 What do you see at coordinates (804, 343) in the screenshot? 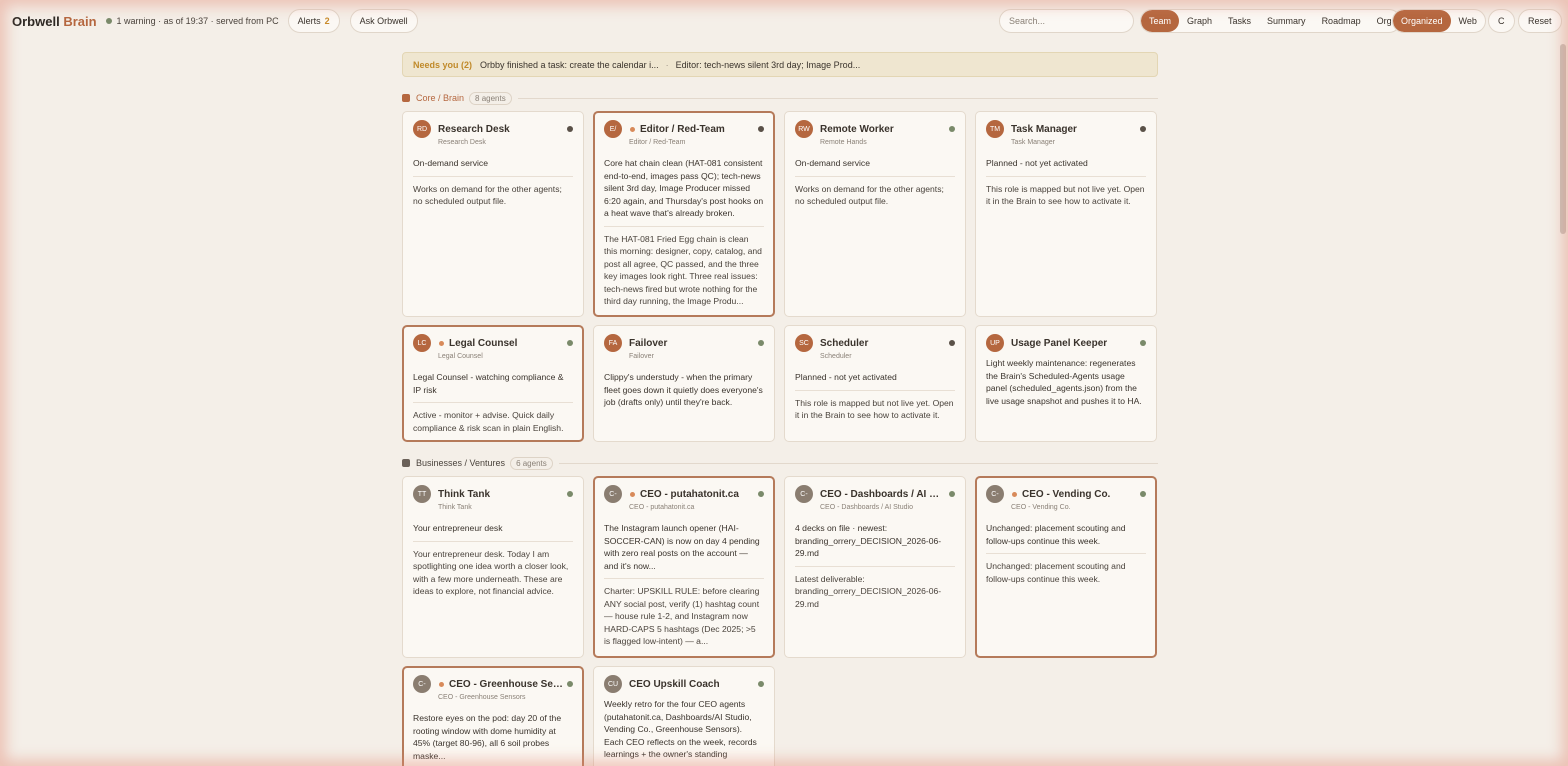
I see `avatar: SC` at bounding box center [804, 343].